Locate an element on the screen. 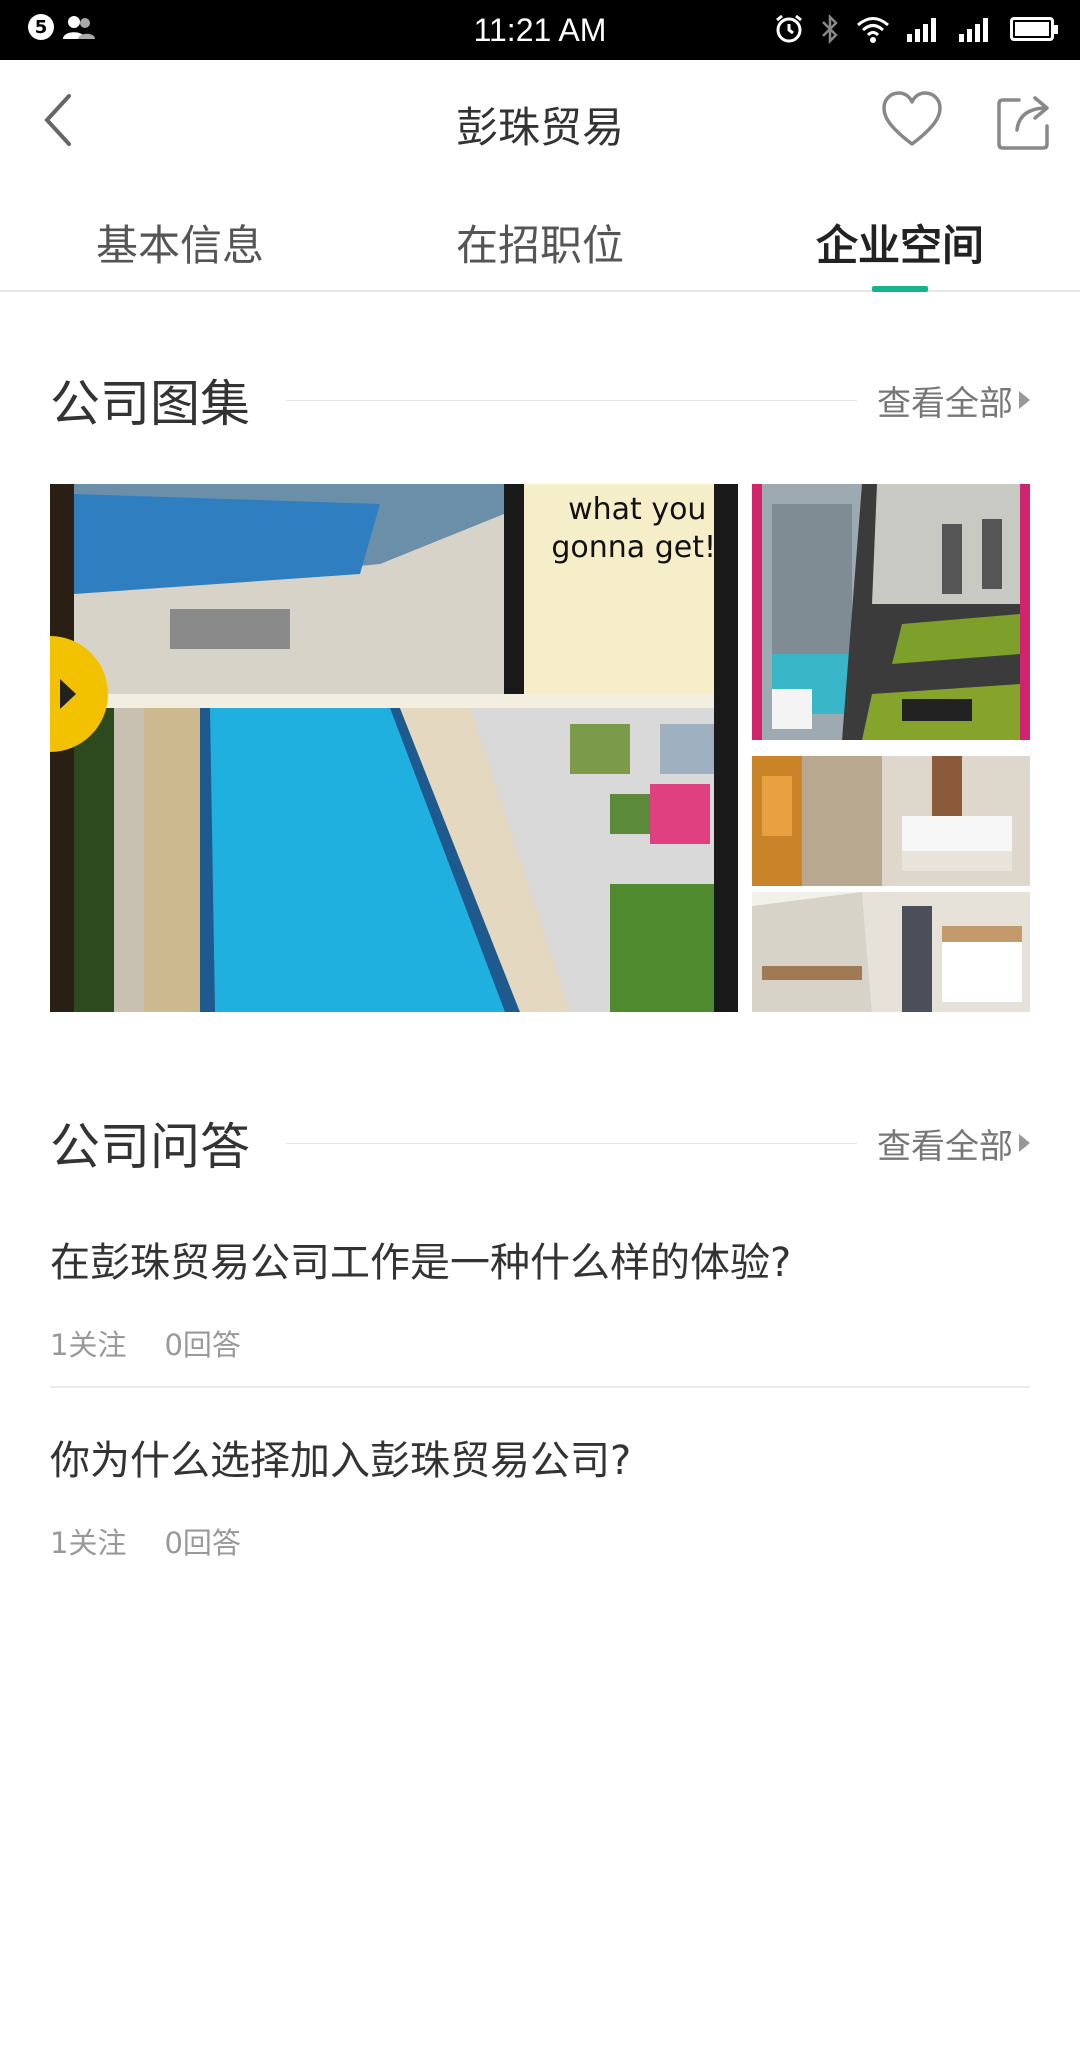  tab-bar: 基本信息 在招职位 企业空间 is located at coordinates (540, 236).